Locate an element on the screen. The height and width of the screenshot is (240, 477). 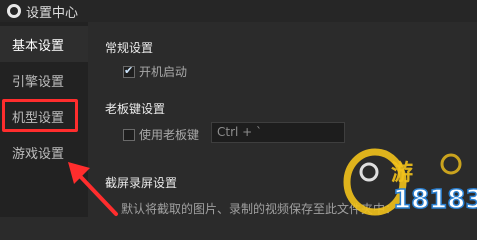
site-watermark-logo: 游 18183 is located at coordinates (410, 182).